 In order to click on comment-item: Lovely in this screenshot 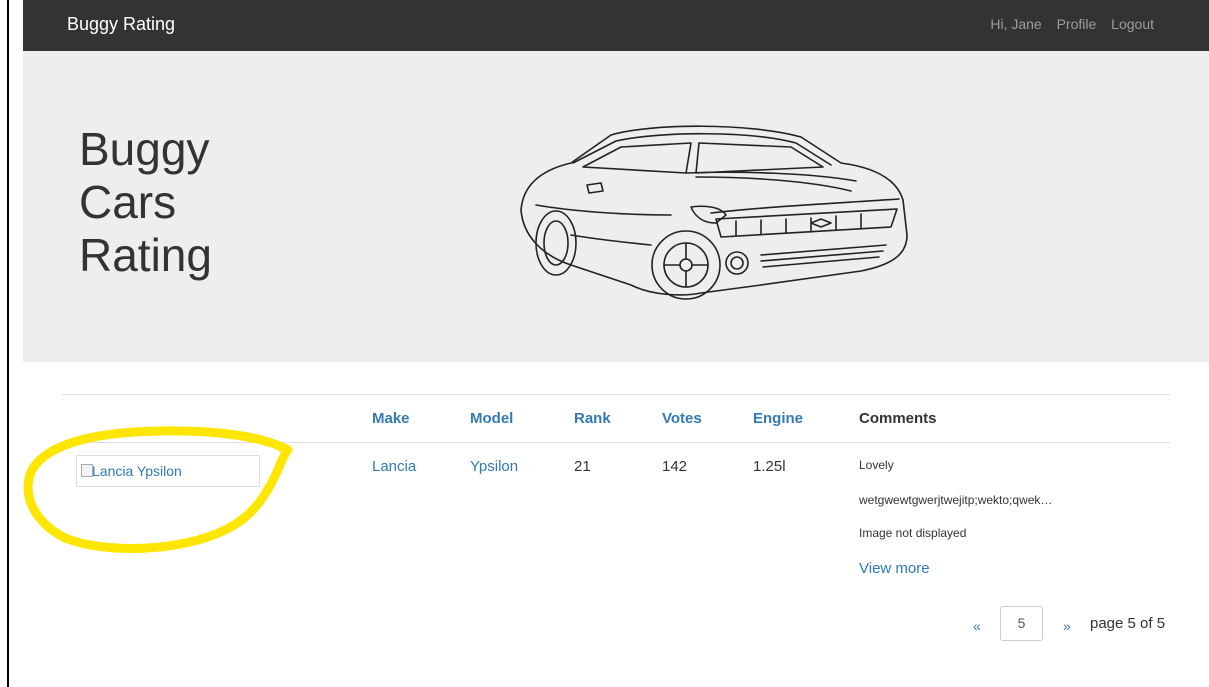, I will do `click(876, 465)`.